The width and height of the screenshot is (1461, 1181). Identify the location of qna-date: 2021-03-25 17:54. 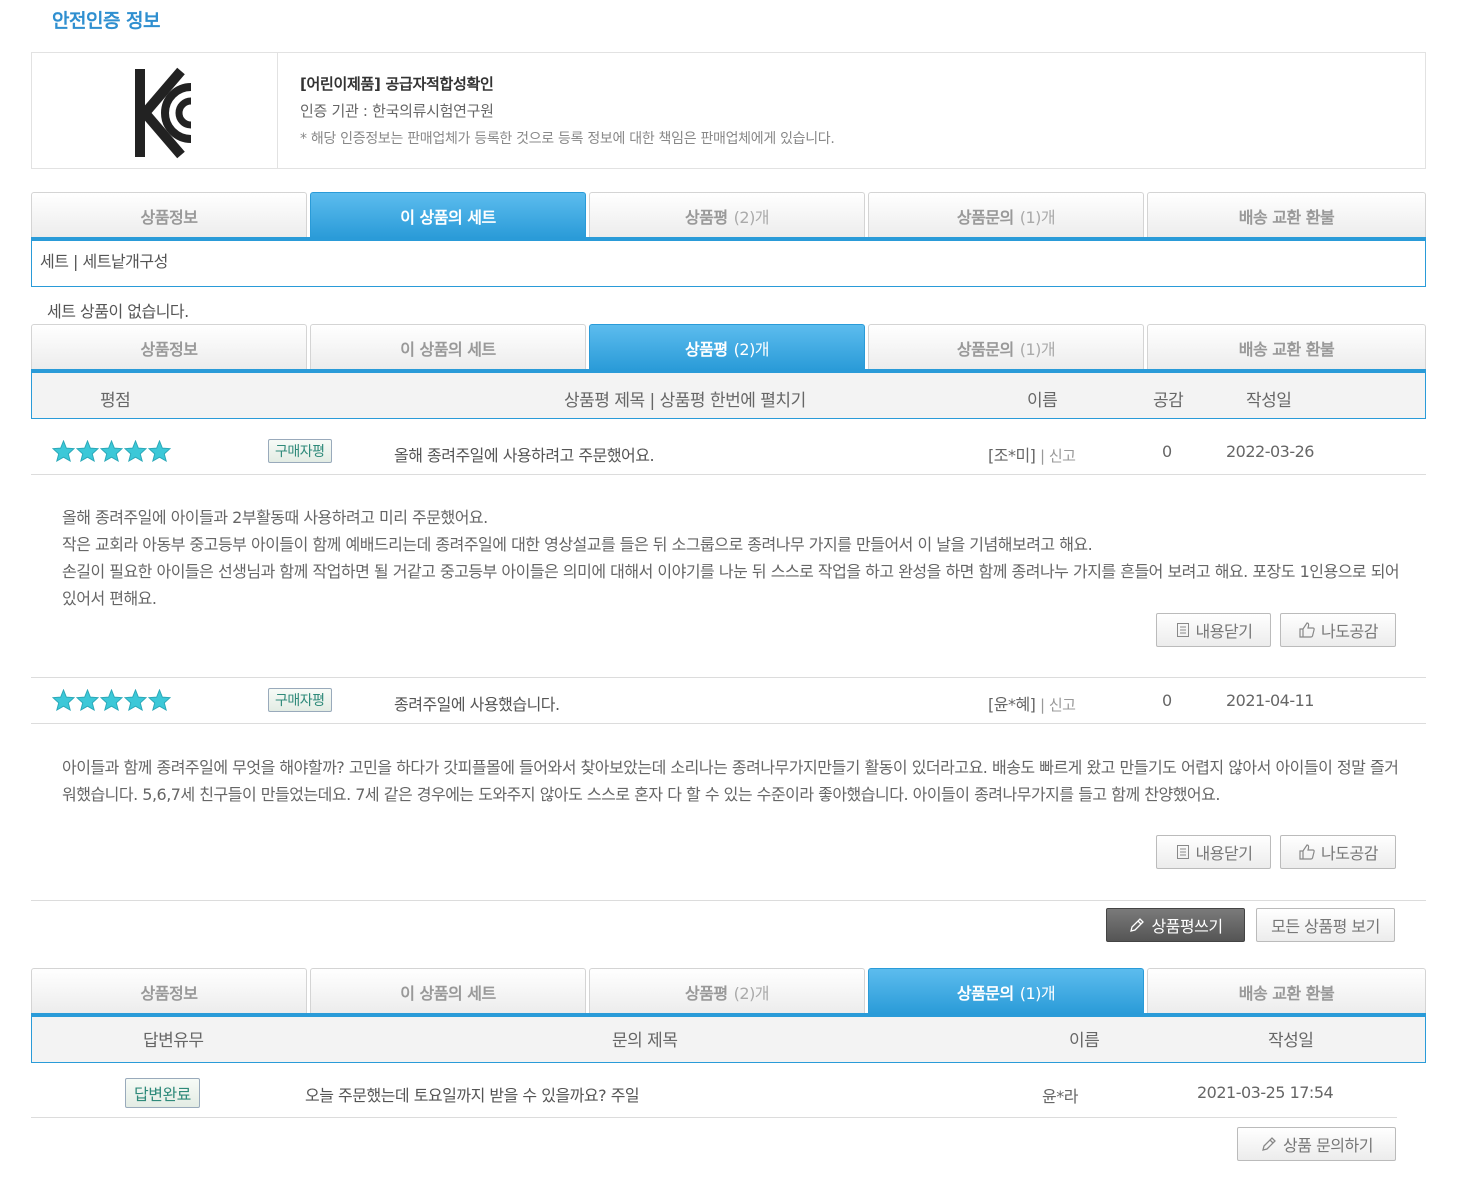
(1265, 1092).